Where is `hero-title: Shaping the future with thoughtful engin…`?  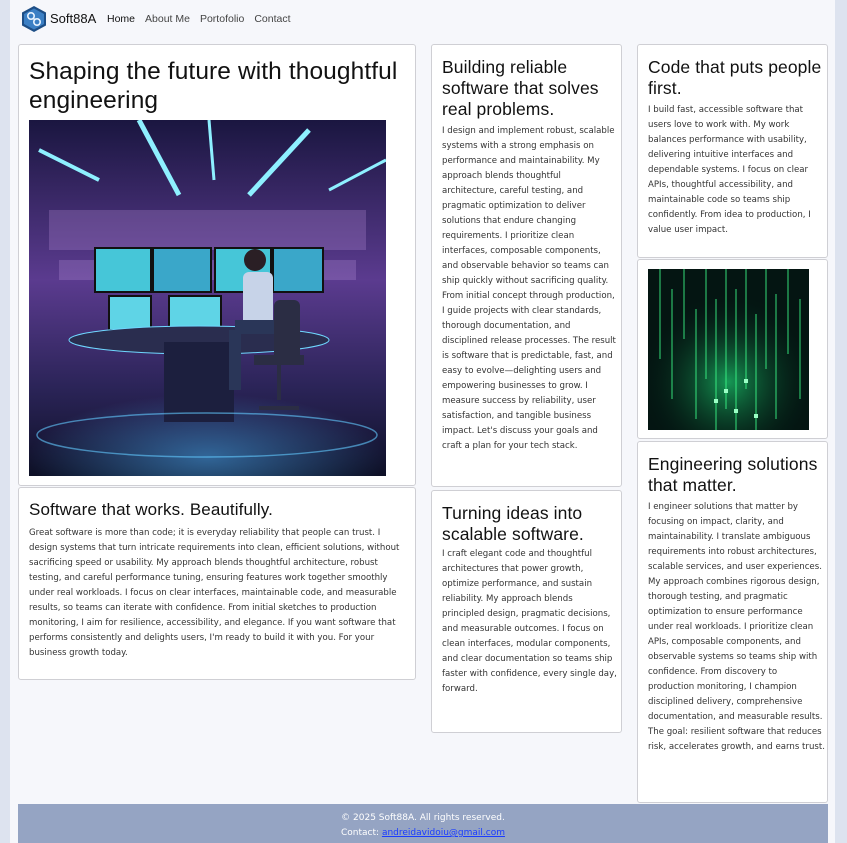
hero-title: Shaping the future with thoughtful engin… is located at coordinates (213, 86).